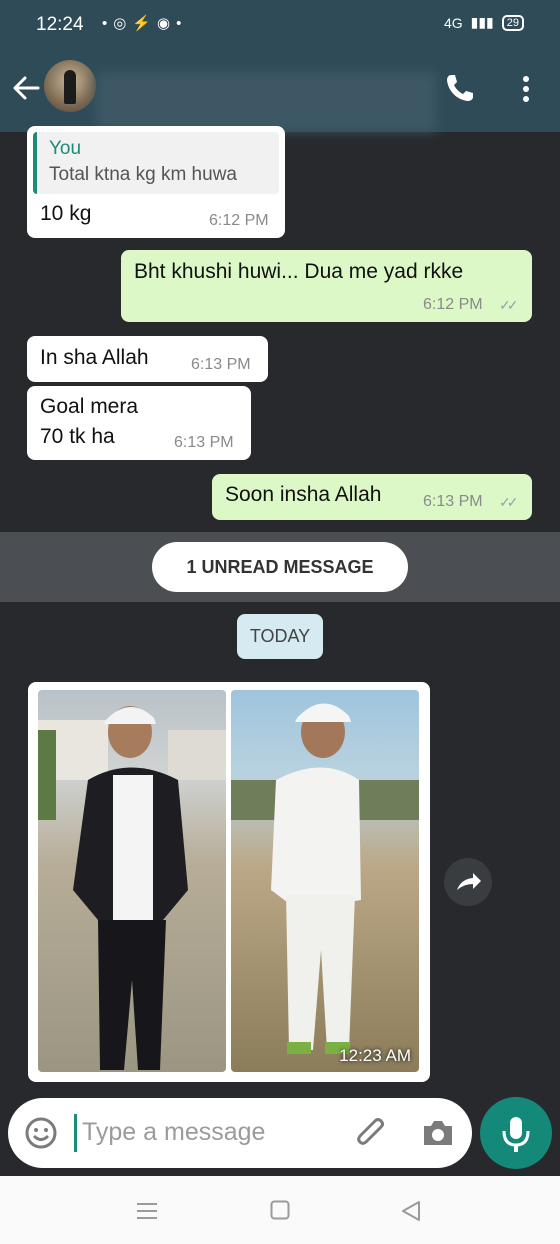 This screenshot has width=560, height=1244. I want to click on message-text-line-2: 70 tk ha, so click(77, 436).